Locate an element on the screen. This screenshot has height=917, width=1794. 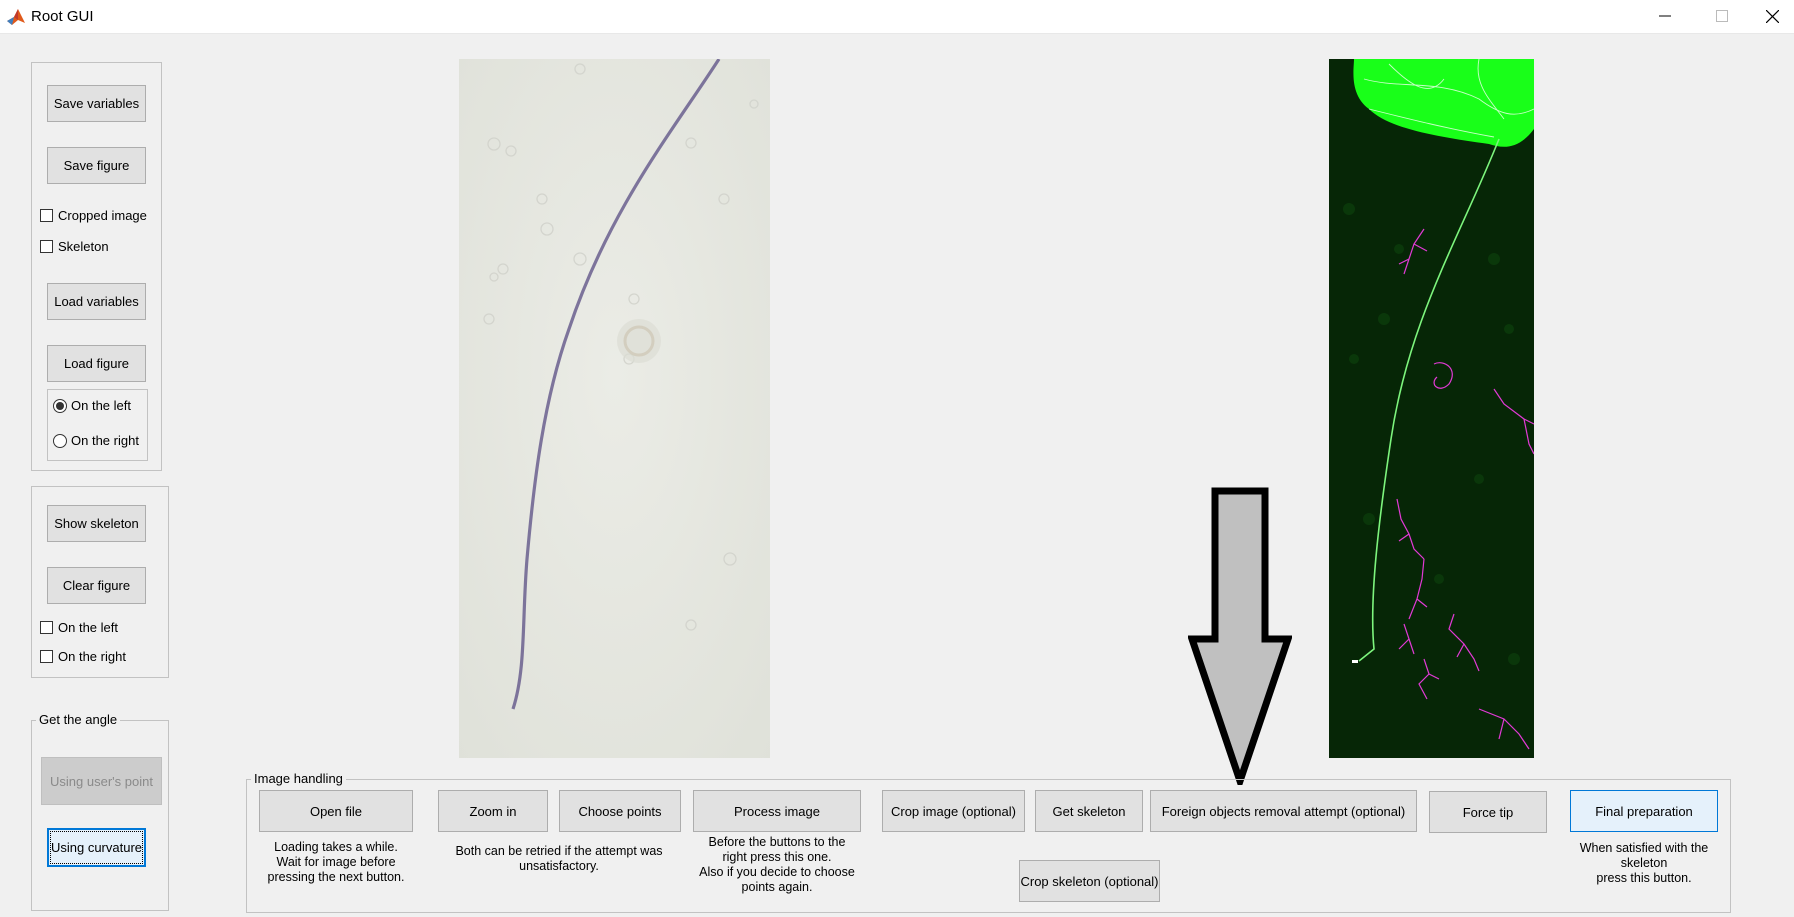
show-on-right-checkbox: On the right is located at coordinates (83, 656).